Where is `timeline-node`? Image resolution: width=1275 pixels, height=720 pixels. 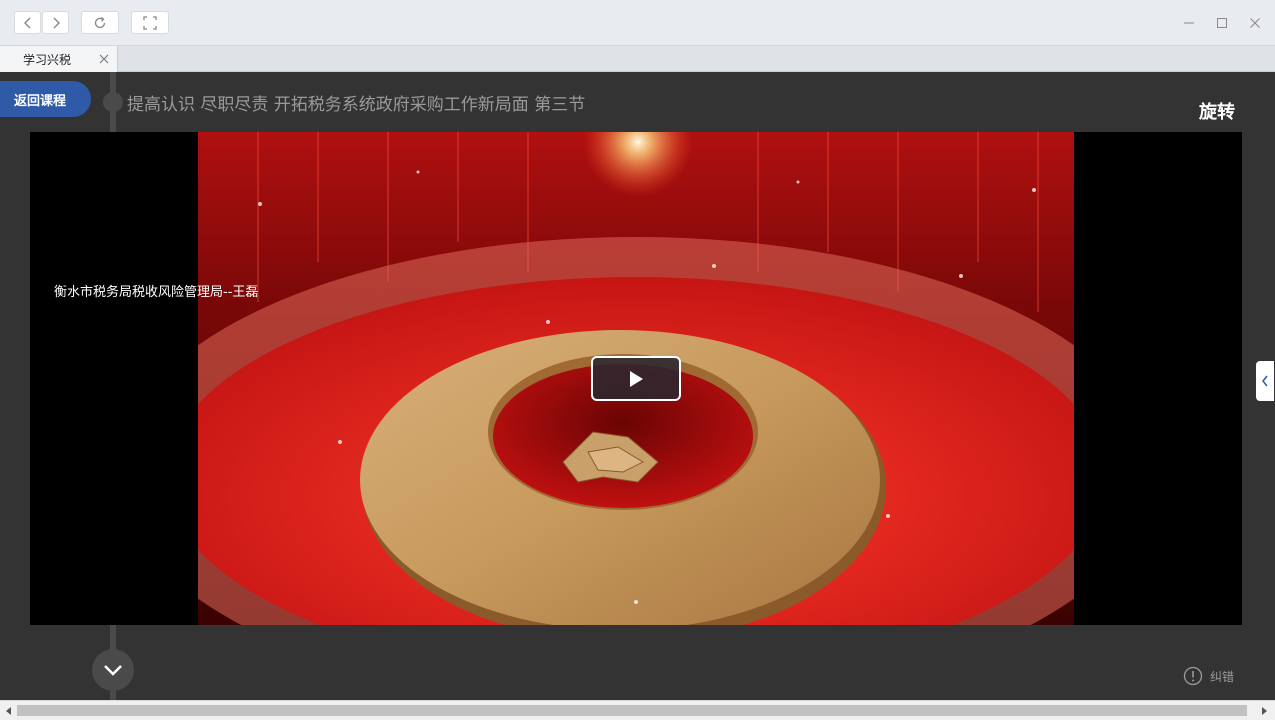
timeline-node is located at coordinates (113, 102).